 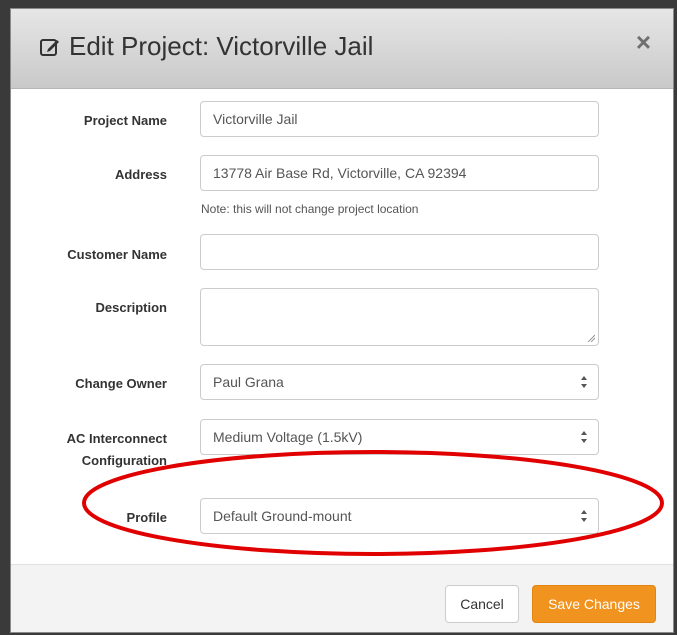 I want to click on modal-title: Edit Project: Victorville Jail, so click(x=221, y=46).